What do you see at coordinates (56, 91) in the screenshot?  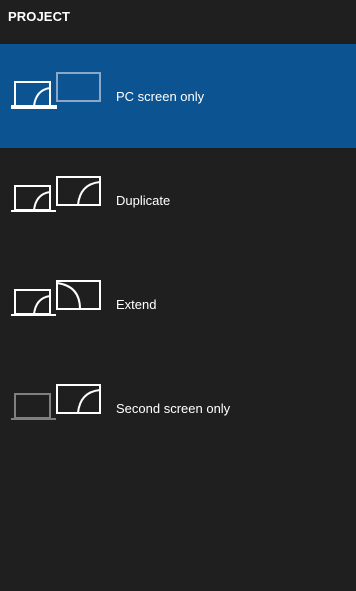 I see `pc-screen-only-icon` at bounding box center [56, 91].